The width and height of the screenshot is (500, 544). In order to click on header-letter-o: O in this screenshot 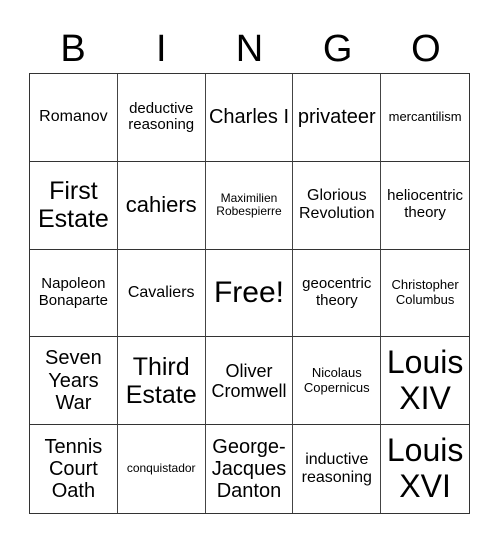, I will do `click(426, 49)`.